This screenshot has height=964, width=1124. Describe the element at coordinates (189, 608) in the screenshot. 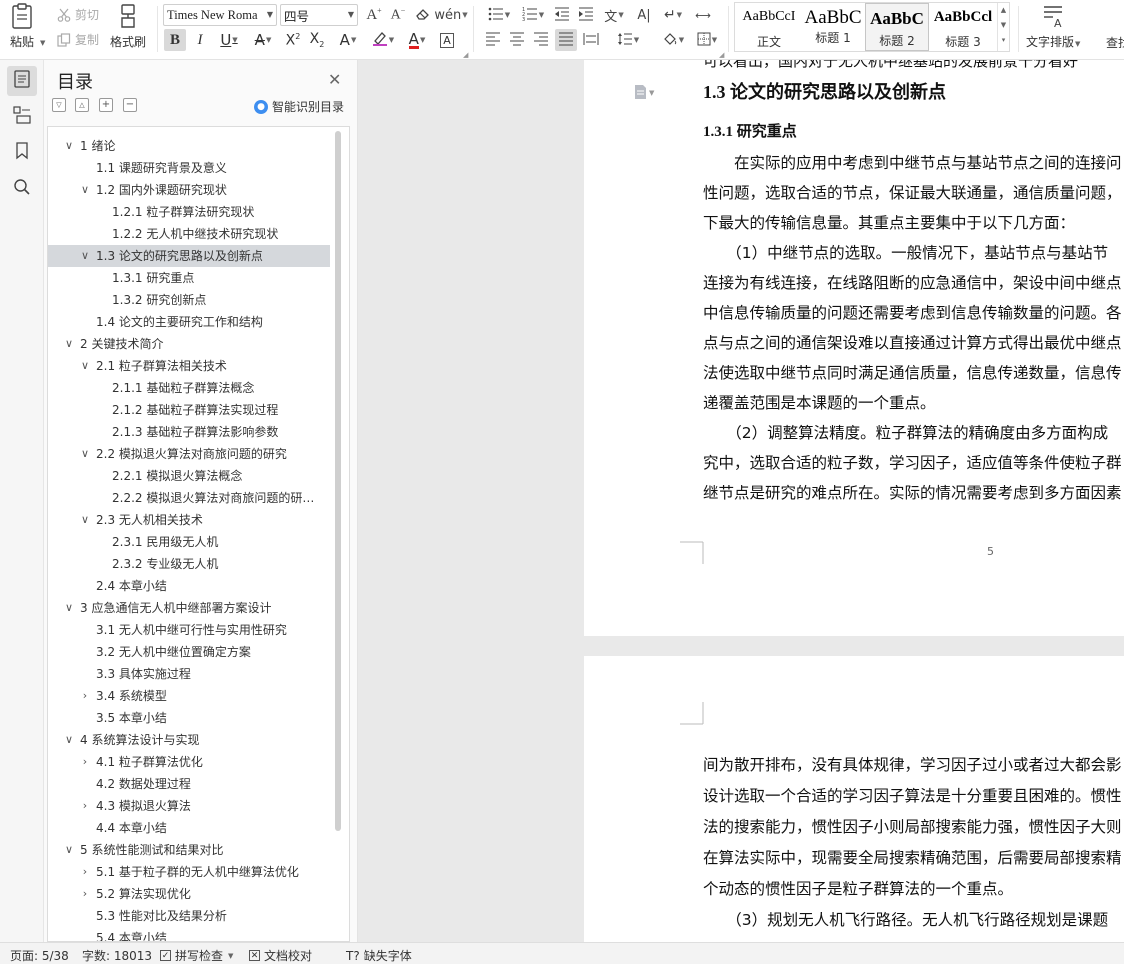

I see `toc-item: ∨ 3 应急通信无人机中继部署方案设计` at that location.